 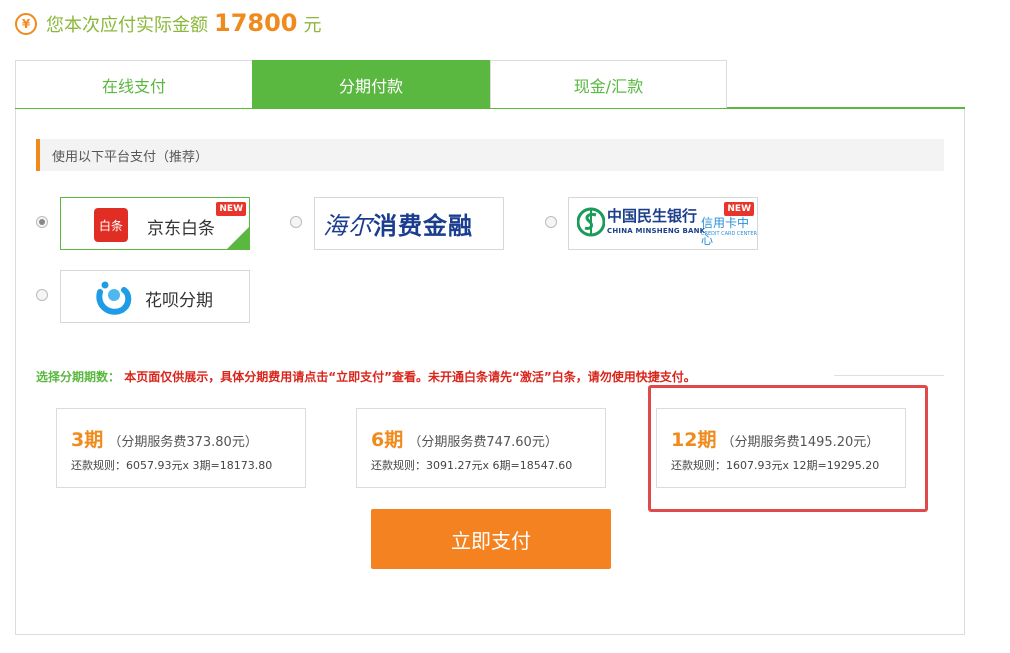 What do you see at coordinates (387, 440) in the screenshot?
I see `period-count: 6期` at bounding box center [387, 440].